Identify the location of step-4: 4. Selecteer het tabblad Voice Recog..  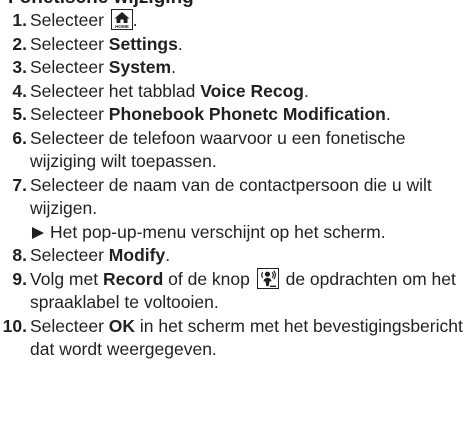
(238, 92).